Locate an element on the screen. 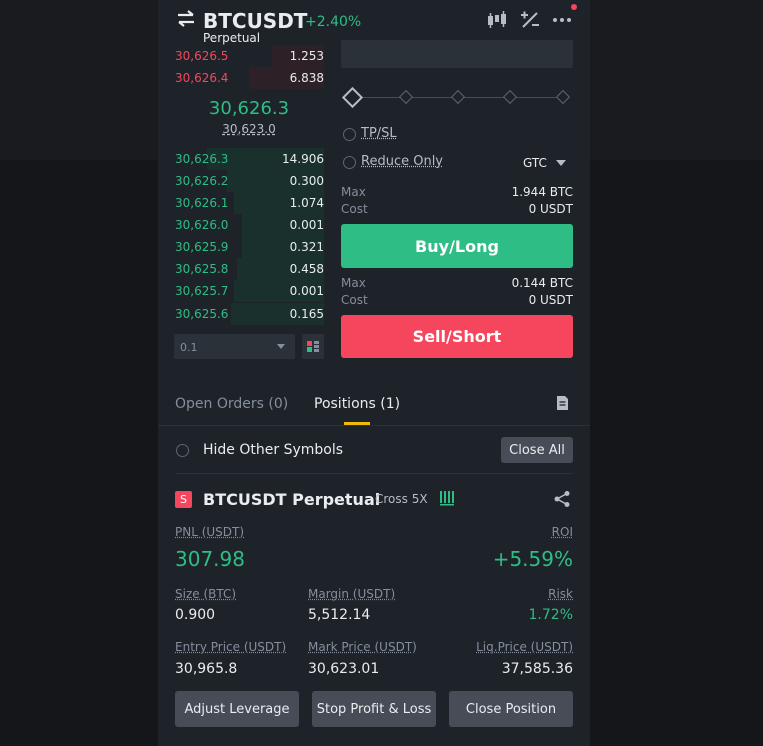 This screenshot has height=746, width=763. slider-handle is located at coordinates (352, 97).